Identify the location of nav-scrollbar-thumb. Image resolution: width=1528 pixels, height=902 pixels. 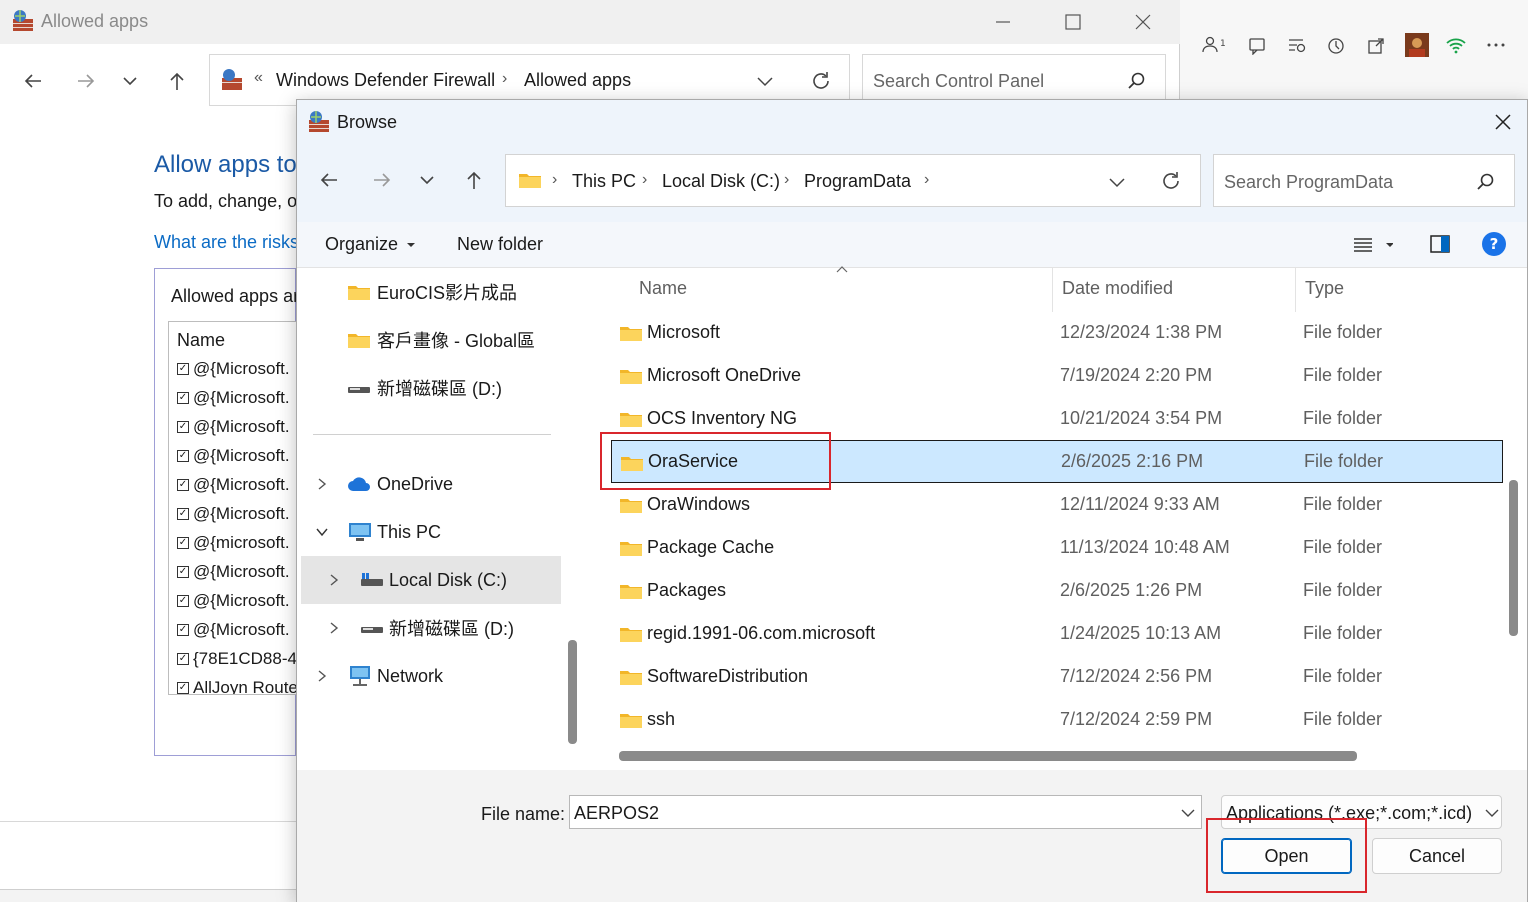
(572, 692).